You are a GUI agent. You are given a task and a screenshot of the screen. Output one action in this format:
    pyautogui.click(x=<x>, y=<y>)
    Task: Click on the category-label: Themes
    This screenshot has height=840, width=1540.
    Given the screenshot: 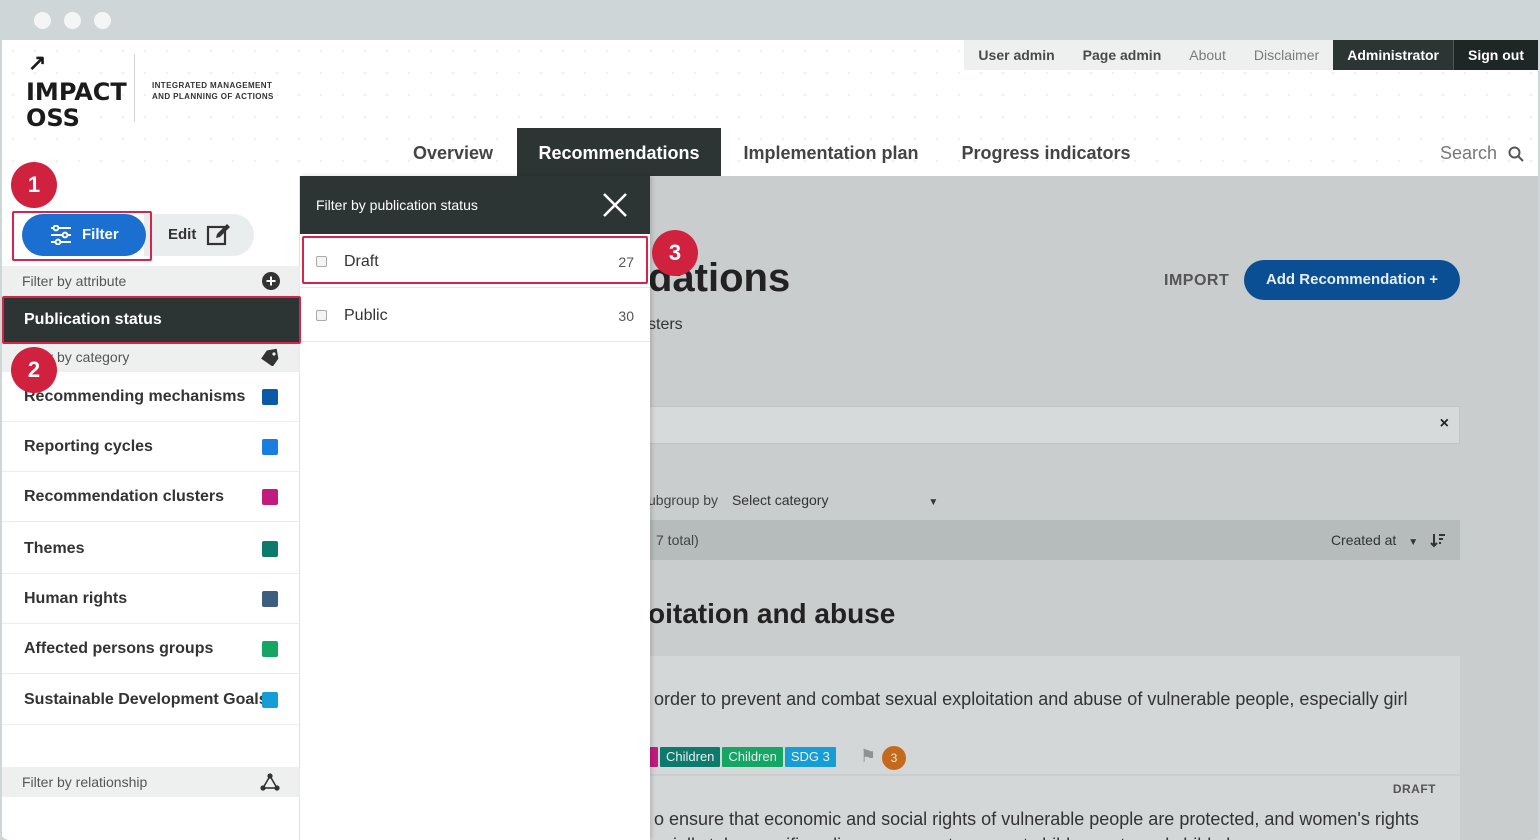 What is the action you would take?
    pyautogui.click(x=54, y=548)
    